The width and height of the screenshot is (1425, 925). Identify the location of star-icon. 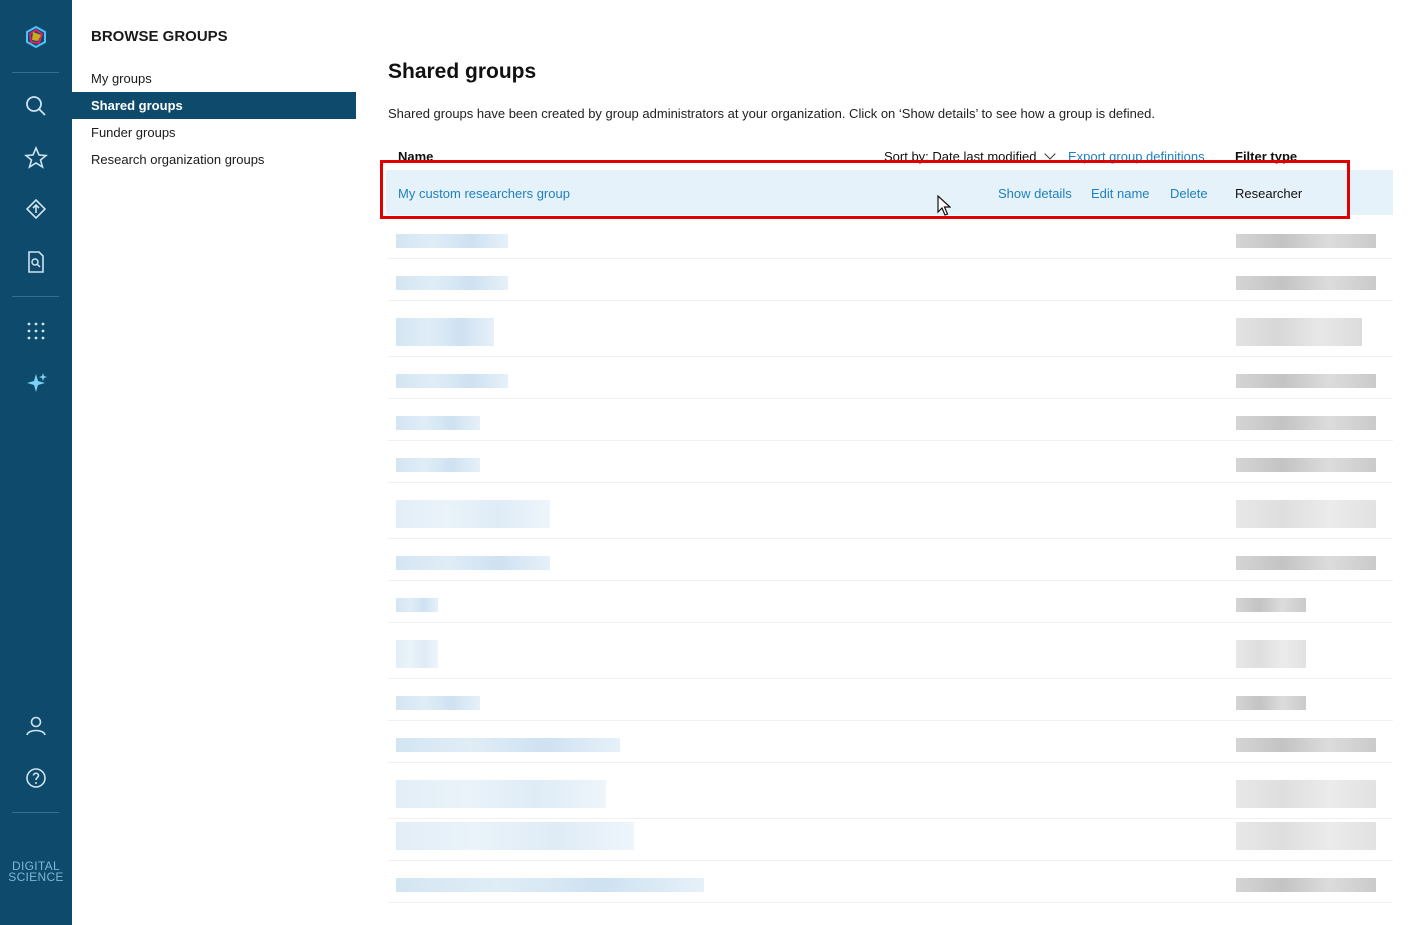
(36, 158).